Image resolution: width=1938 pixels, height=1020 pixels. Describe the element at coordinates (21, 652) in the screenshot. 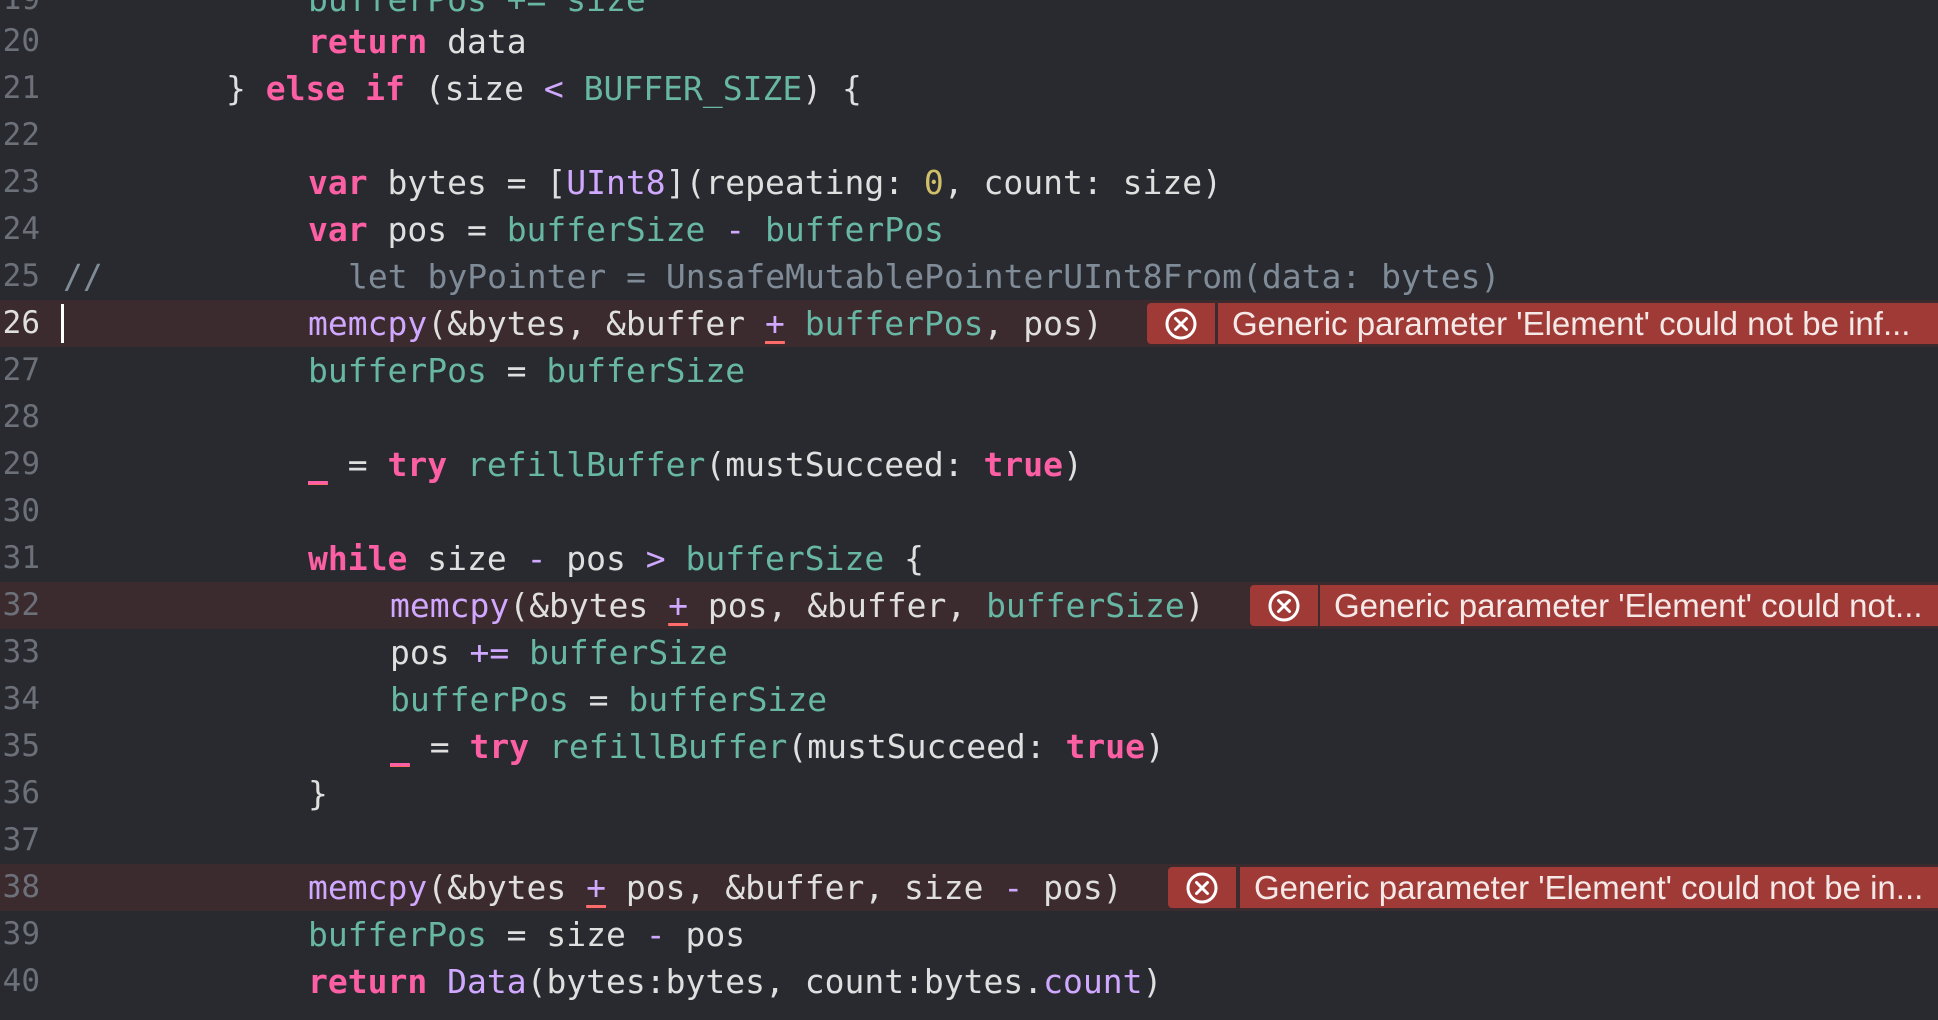

I see `line-number: 33` at that location.